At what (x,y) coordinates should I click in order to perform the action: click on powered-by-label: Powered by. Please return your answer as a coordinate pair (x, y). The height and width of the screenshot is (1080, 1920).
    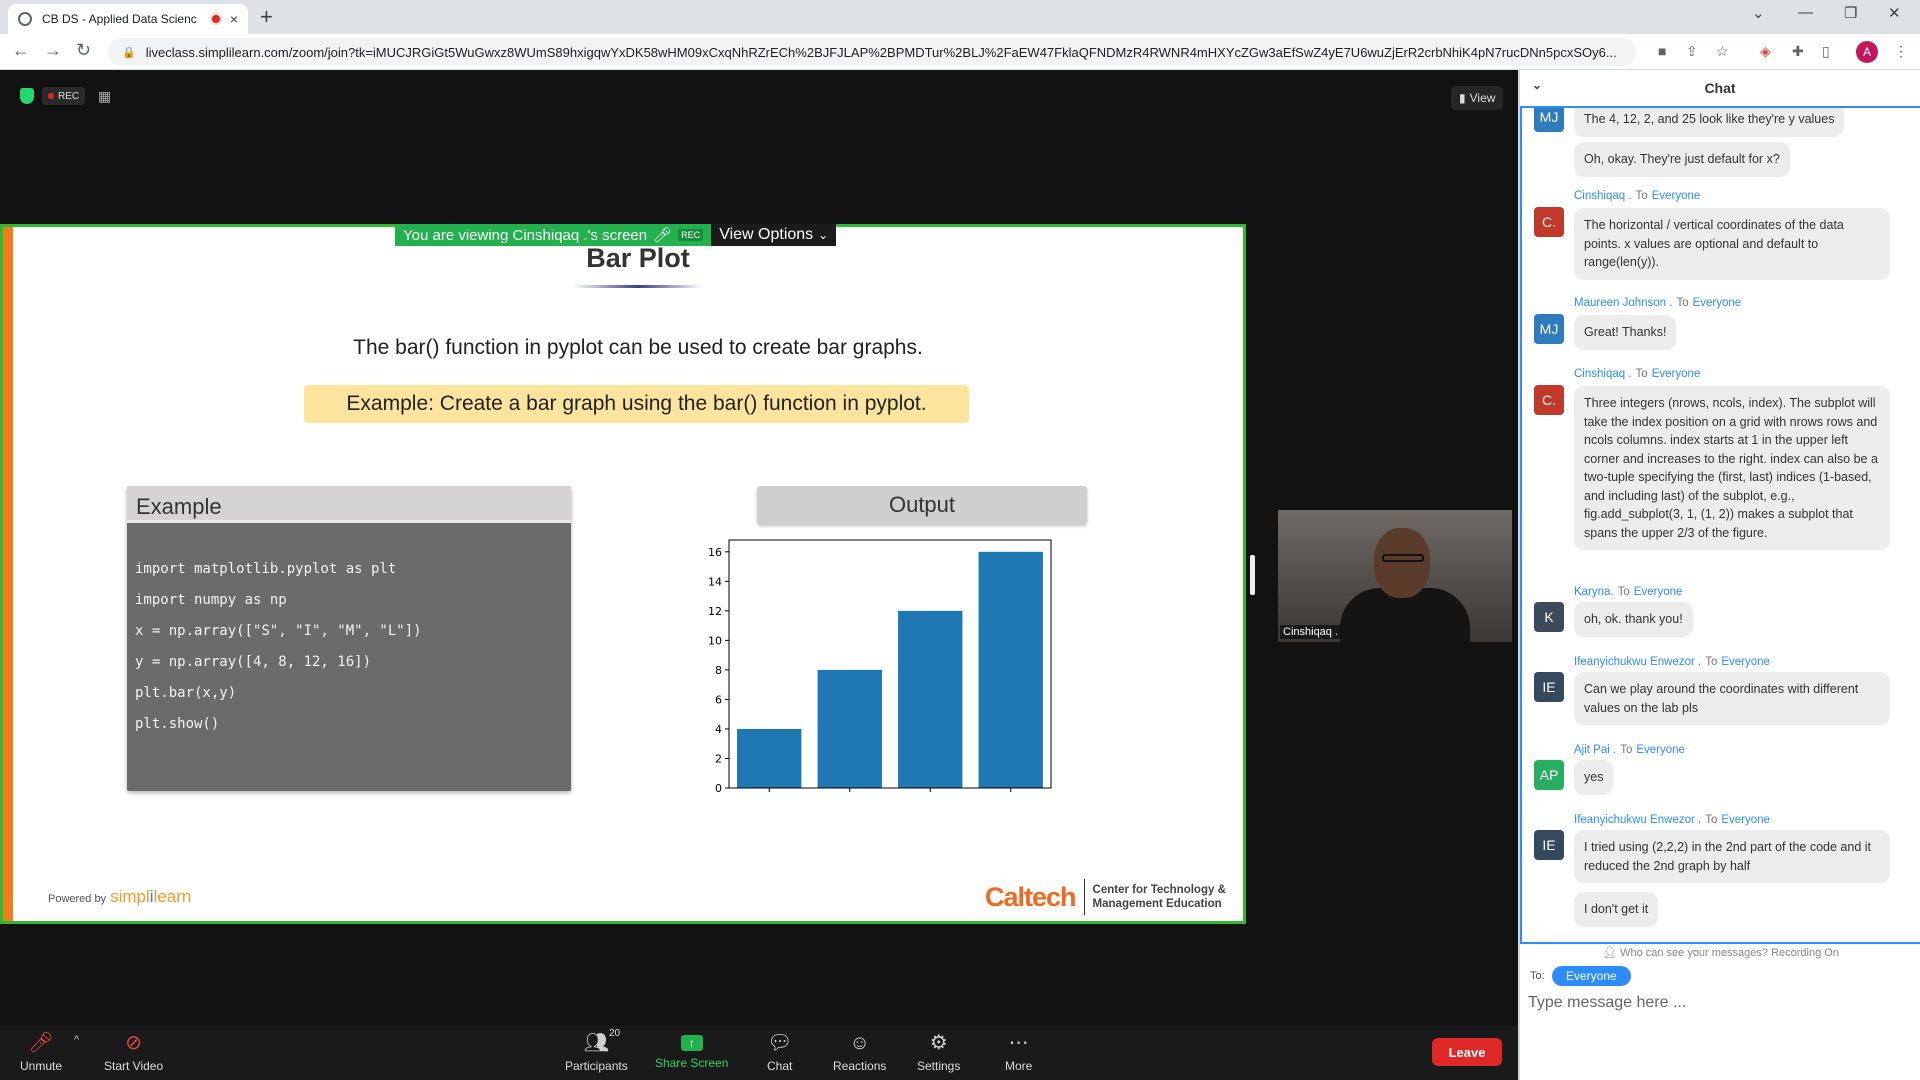
    Looking at the image, I should click on (77, 899).